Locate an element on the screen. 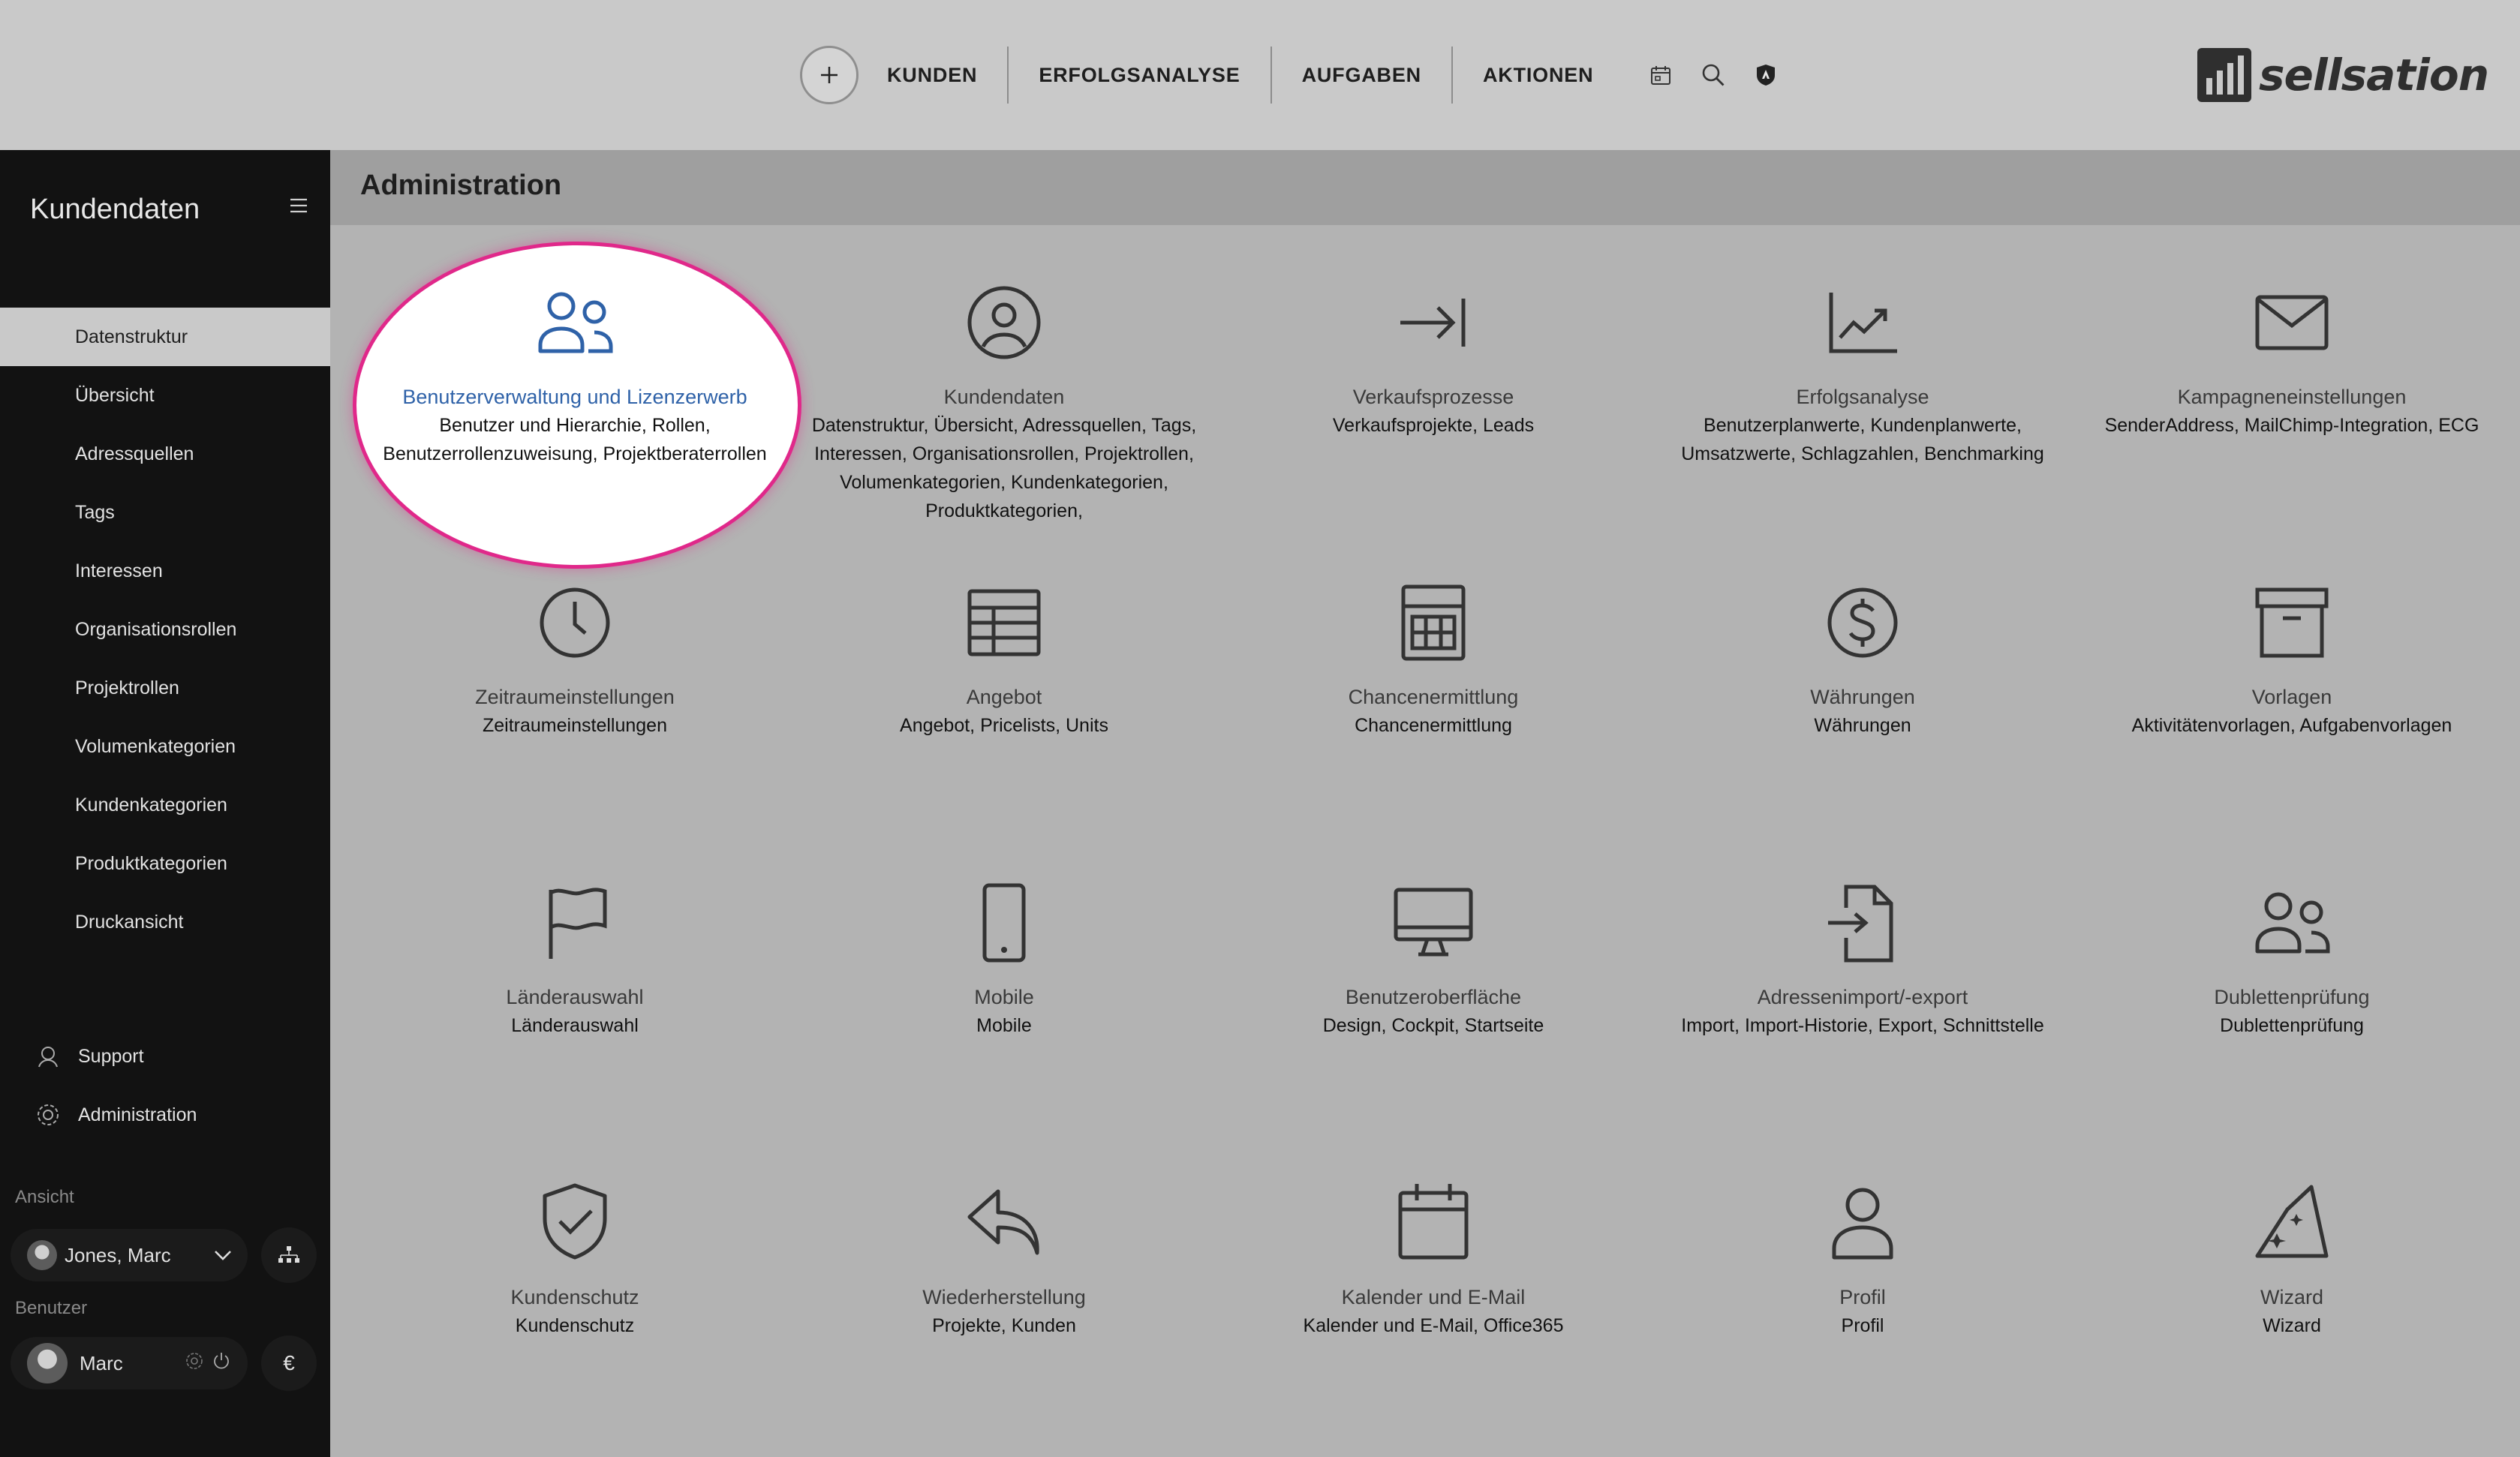  view-section-label: Ansicht is located at coordinates (44, 1197).